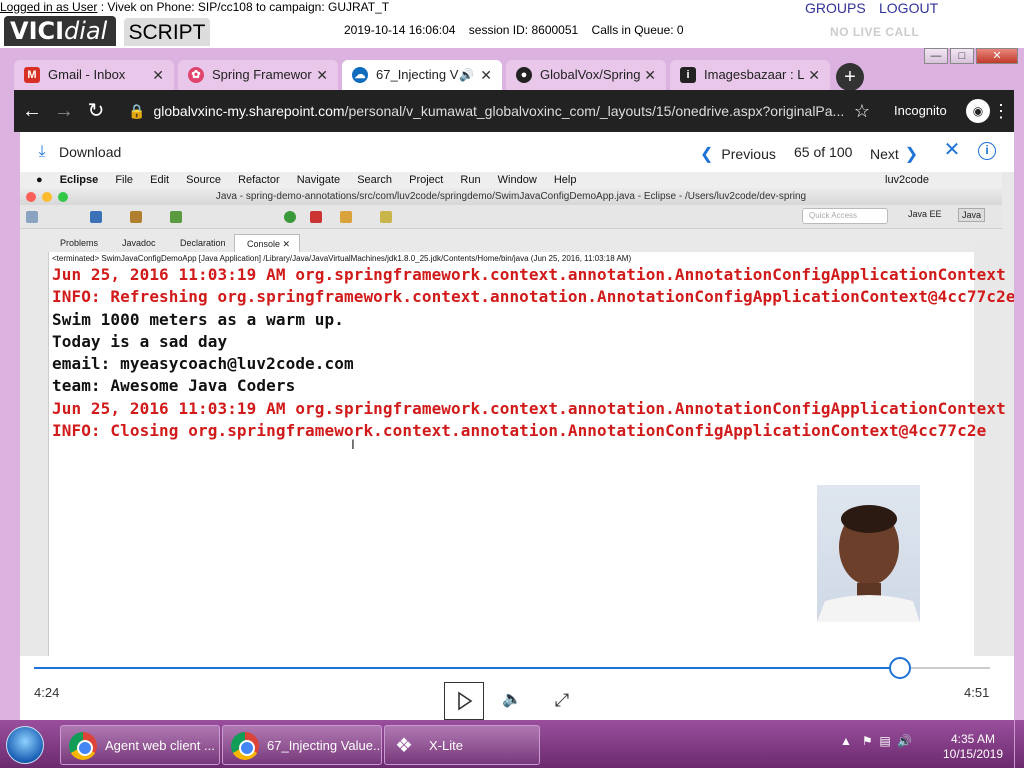 This screenshot has height=768, width=1024. I want to click on taskbar-item-xlite: ❖ X-Lite, so click(462, 745).